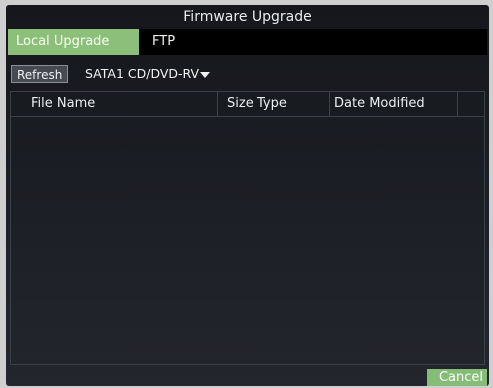 The image size is (493, 388). Describe the element at coordinates (63, 104) in the screenshot. I see `column-header-file-name: File Name` at that location.